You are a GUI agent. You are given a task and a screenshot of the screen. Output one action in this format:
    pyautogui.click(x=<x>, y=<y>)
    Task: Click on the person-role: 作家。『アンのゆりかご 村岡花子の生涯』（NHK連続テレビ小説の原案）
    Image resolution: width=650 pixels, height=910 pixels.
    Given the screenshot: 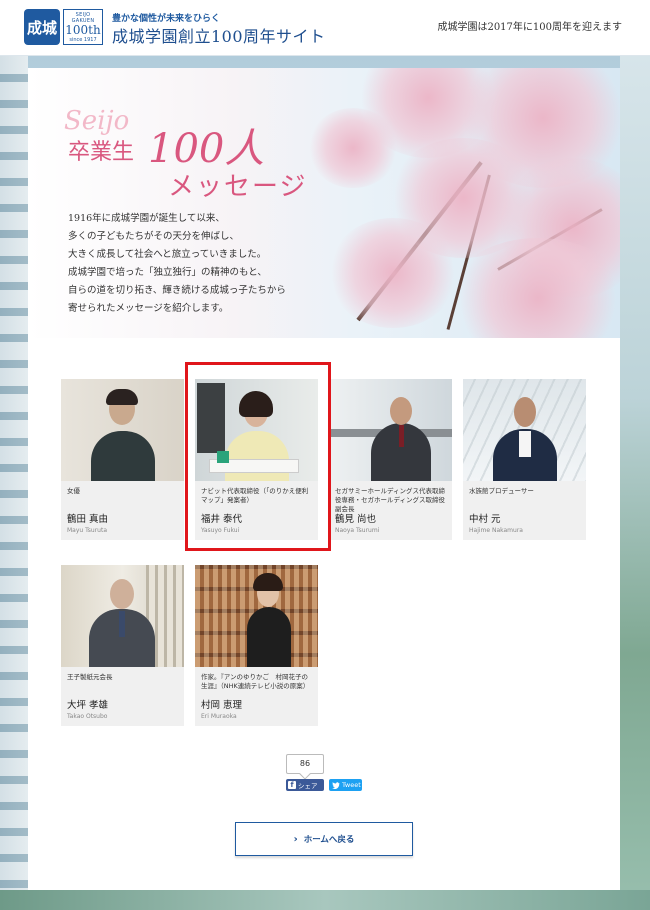 What is the action you would take?
    pyautogui.click(x=255, y=681)
    